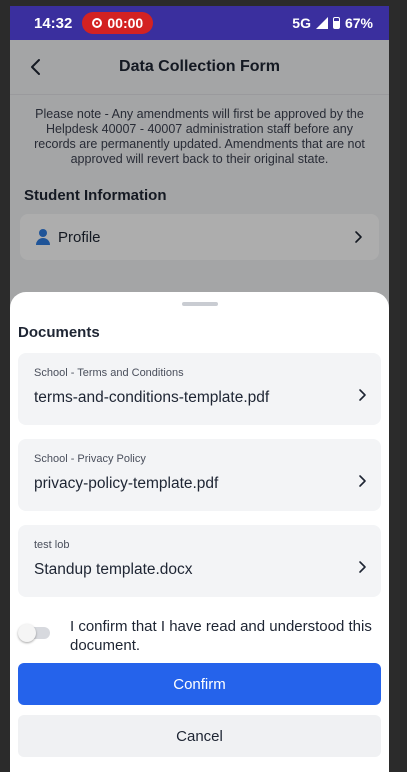  Describe the element at coordinates (199, 23) in the screenshot. I see `status-bar: 14:32 00:00 5G 67%` at that location.